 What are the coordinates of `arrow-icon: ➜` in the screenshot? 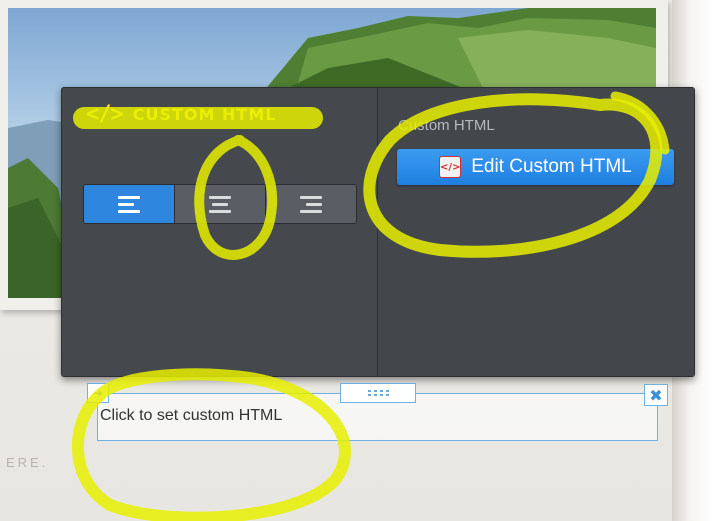 It's located at (98, 393).